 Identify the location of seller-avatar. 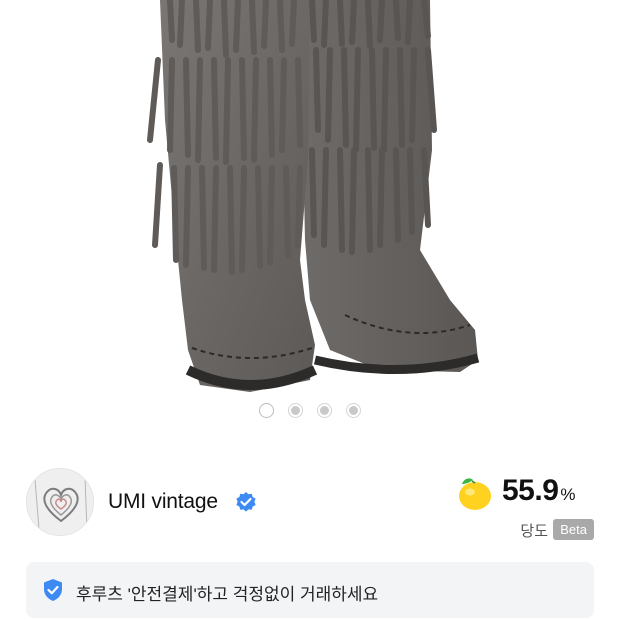
(60, 502).